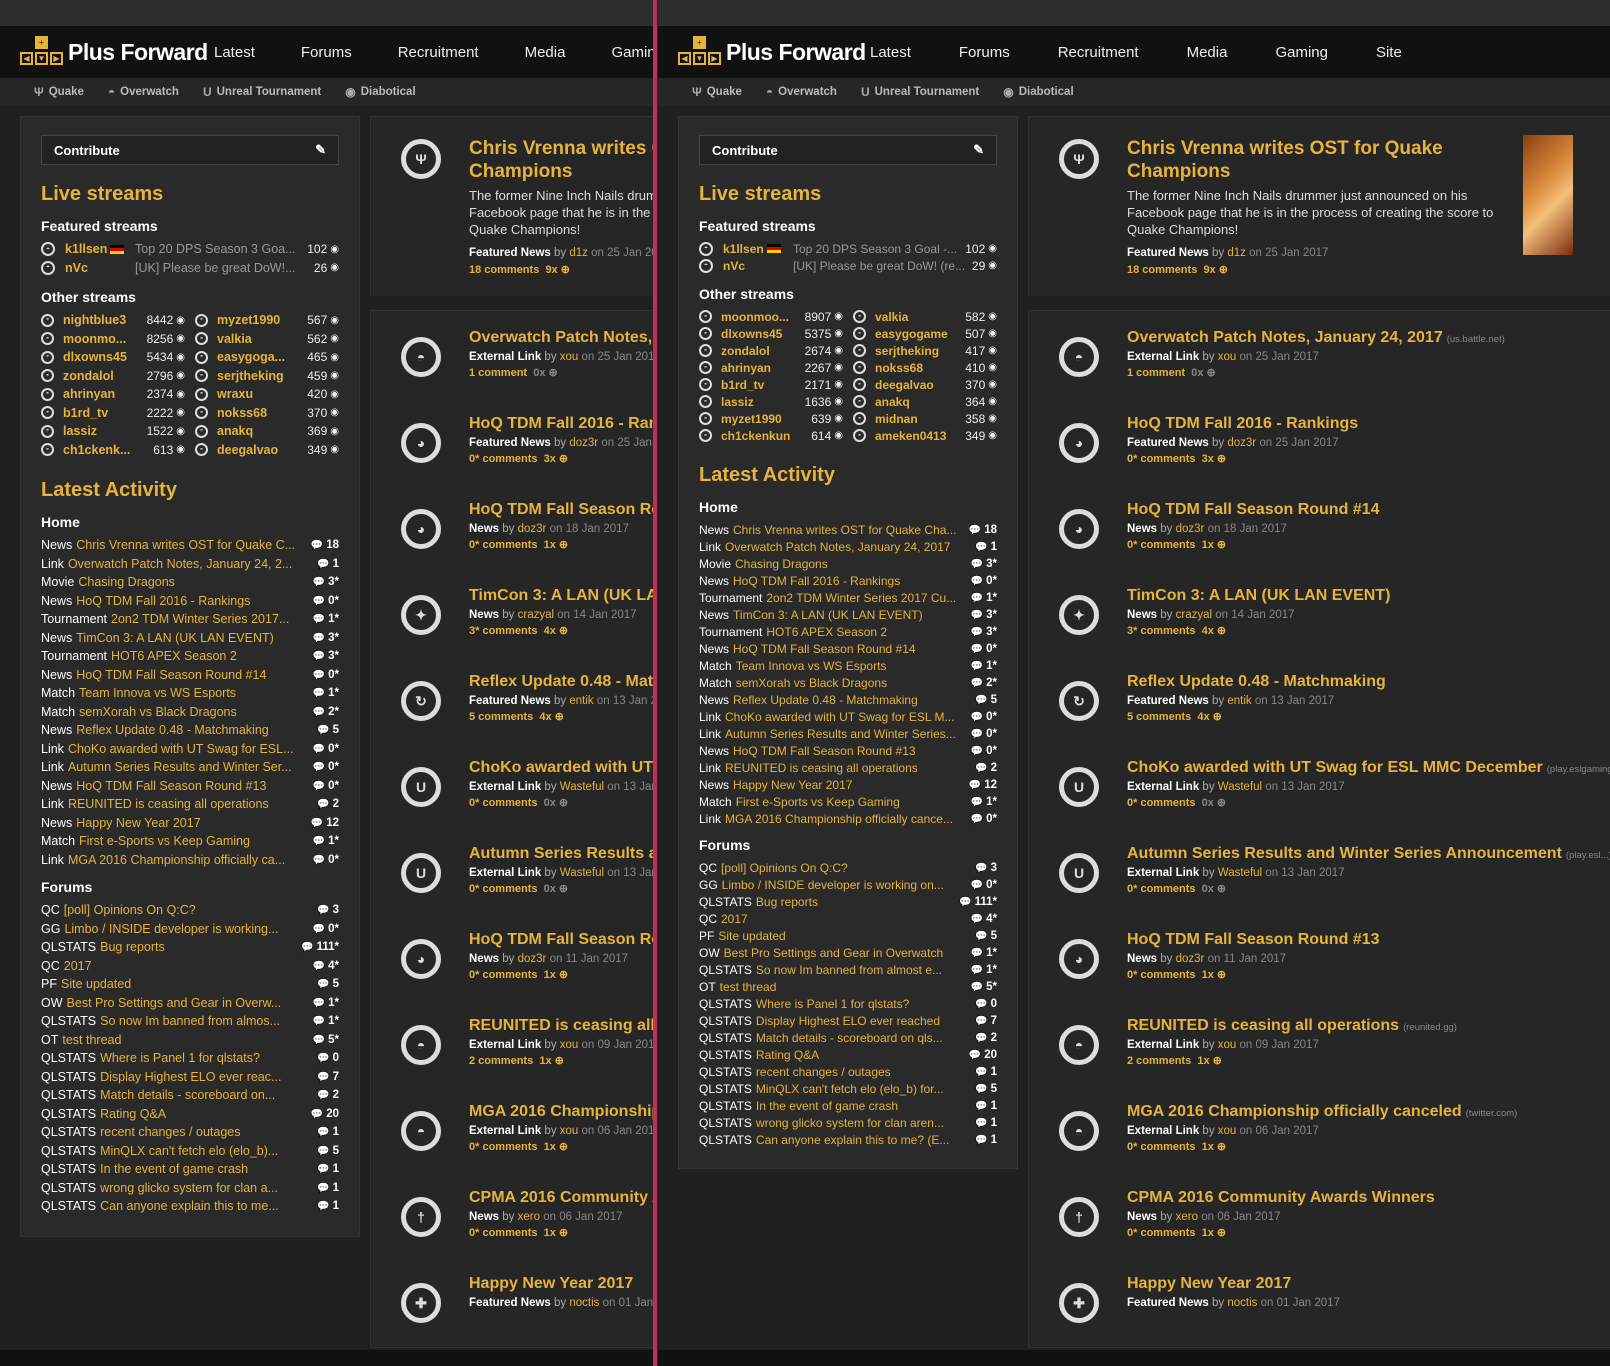 The height and width of the screenshot is (1366, 1610). I want to click on contribute-button: Contribute ✎, so click(848, 150).